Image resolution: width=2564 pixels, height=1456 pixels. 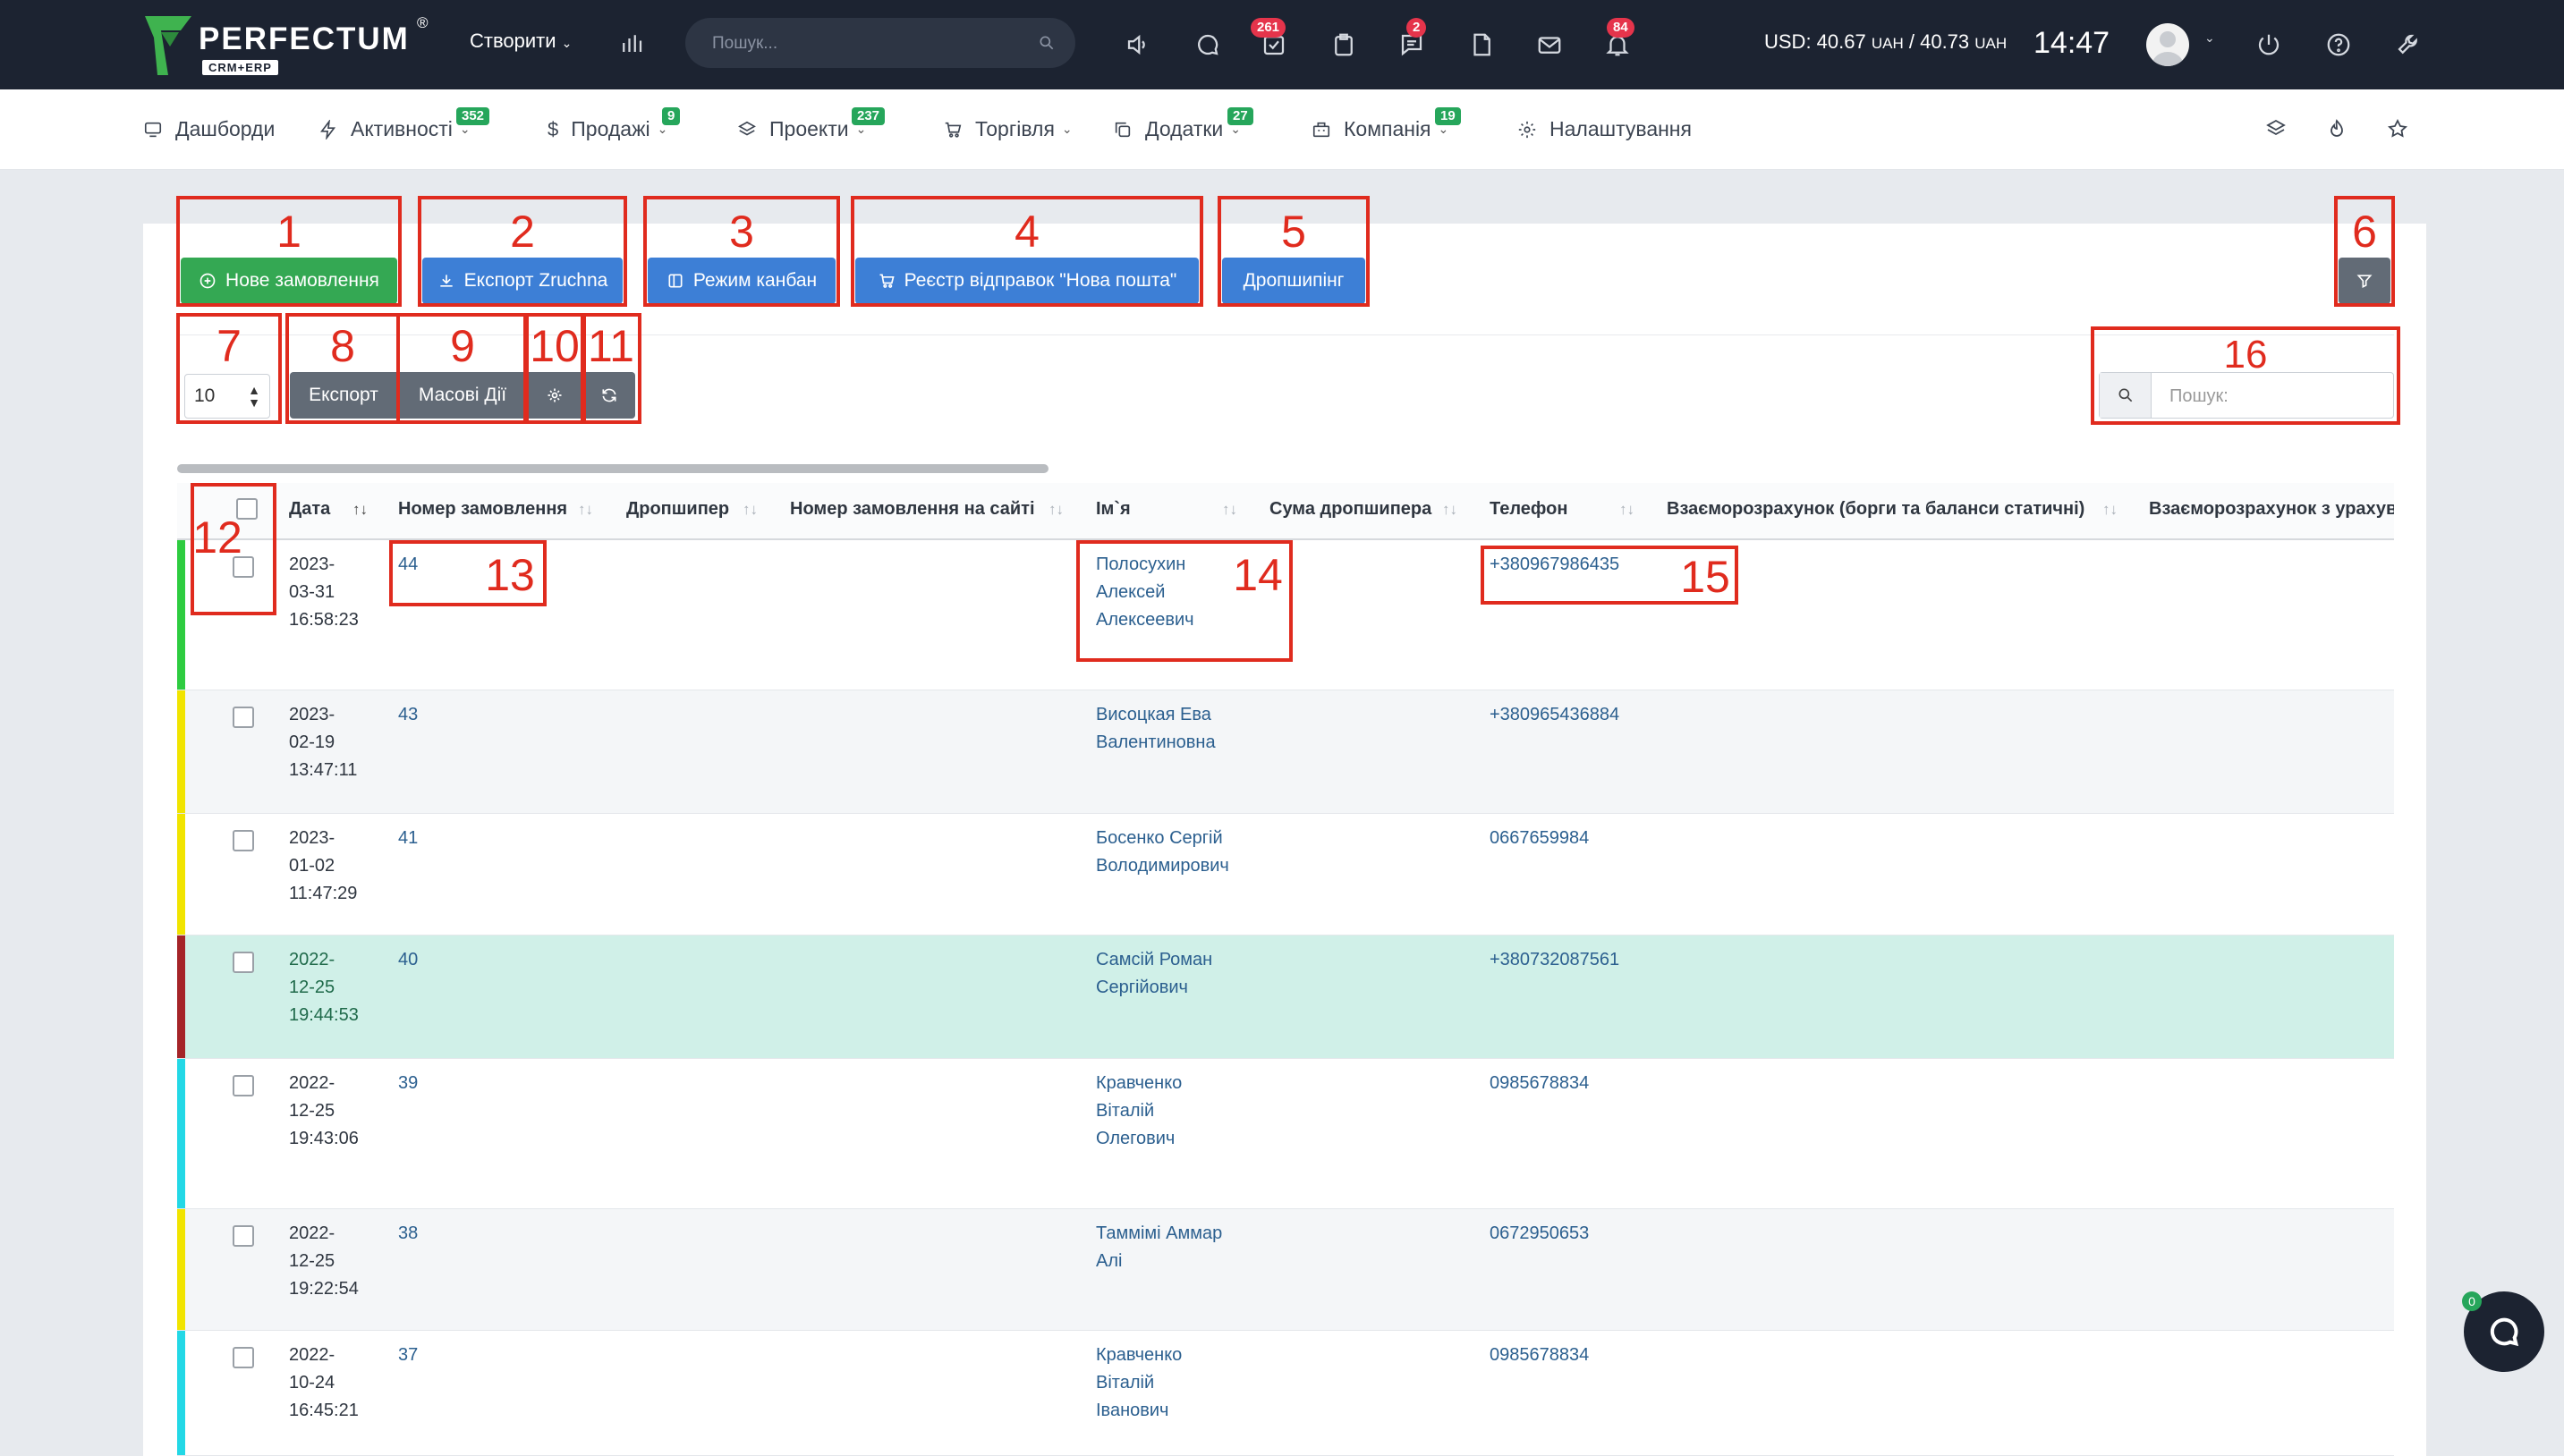 What do you see at coordinates (324, 987) in the screenshot?
I see `order-date: 2022- 12-25 19:44:53` at bounding box center [324, 987].